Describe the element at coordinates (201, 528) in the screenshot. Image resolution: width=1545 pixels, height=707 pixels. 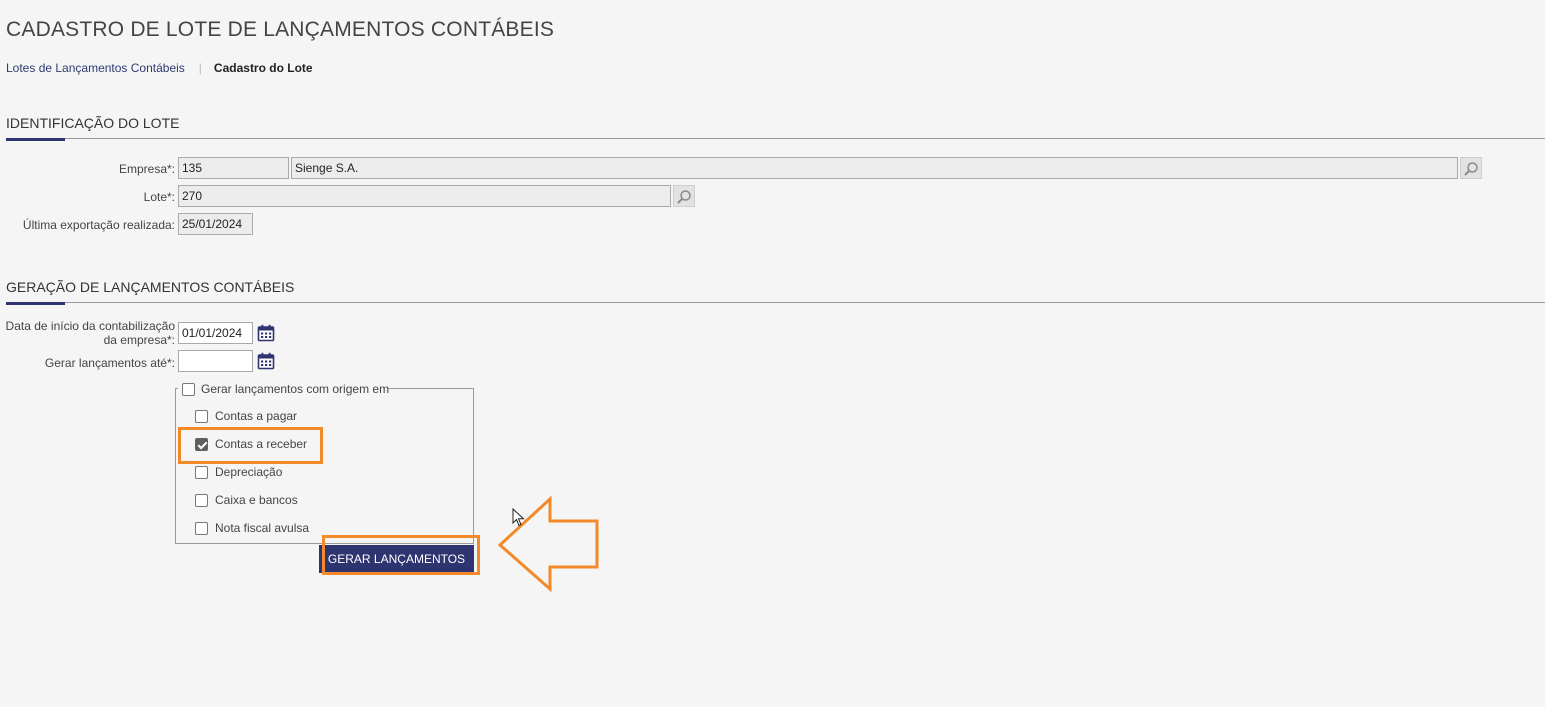
I see `nota-fiscal-avulsa-checkbox` at that location.